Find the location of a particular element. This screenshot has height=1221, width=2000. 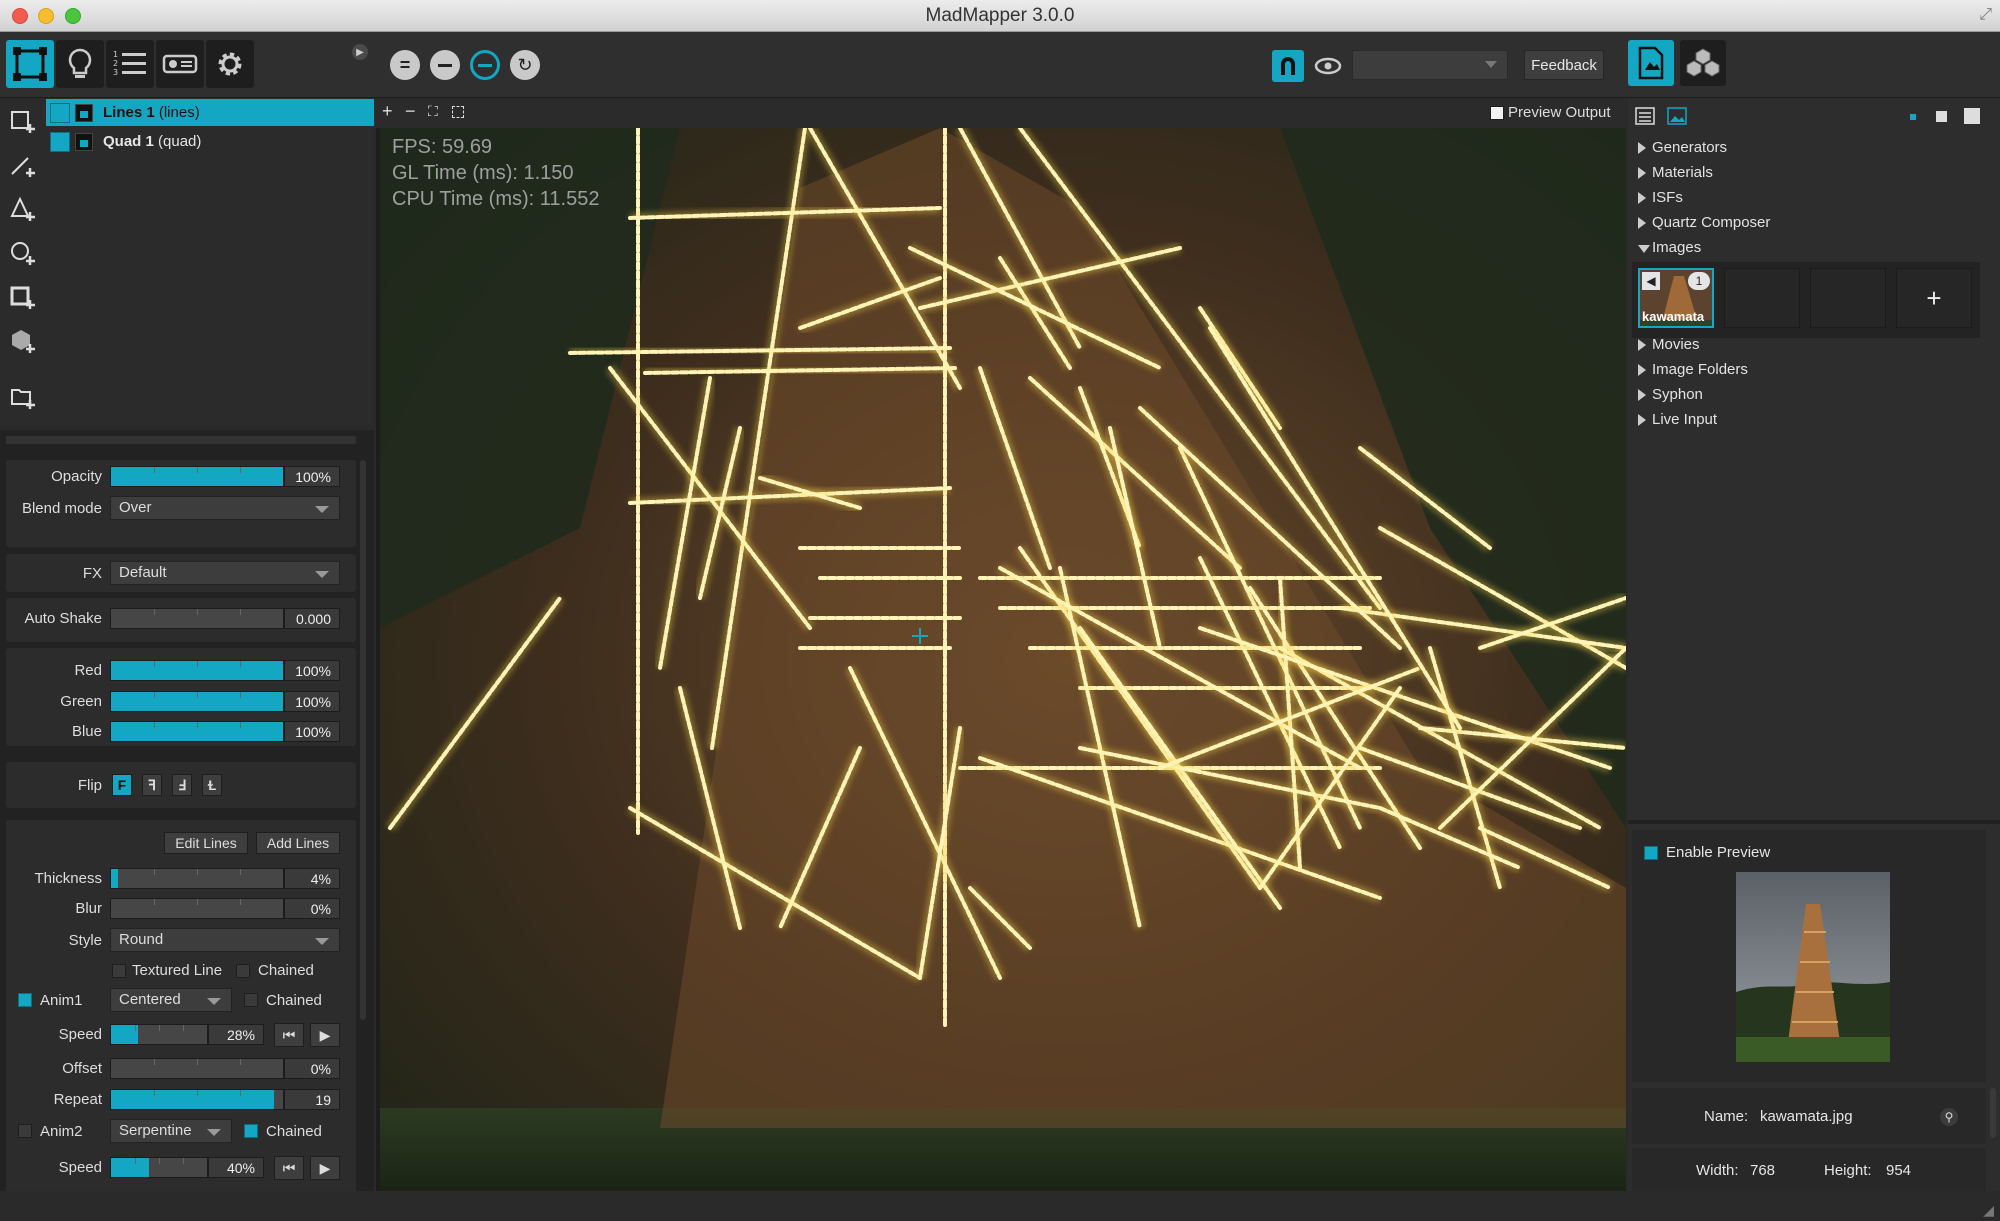

blue-slider is located at coordinates (197, 731).